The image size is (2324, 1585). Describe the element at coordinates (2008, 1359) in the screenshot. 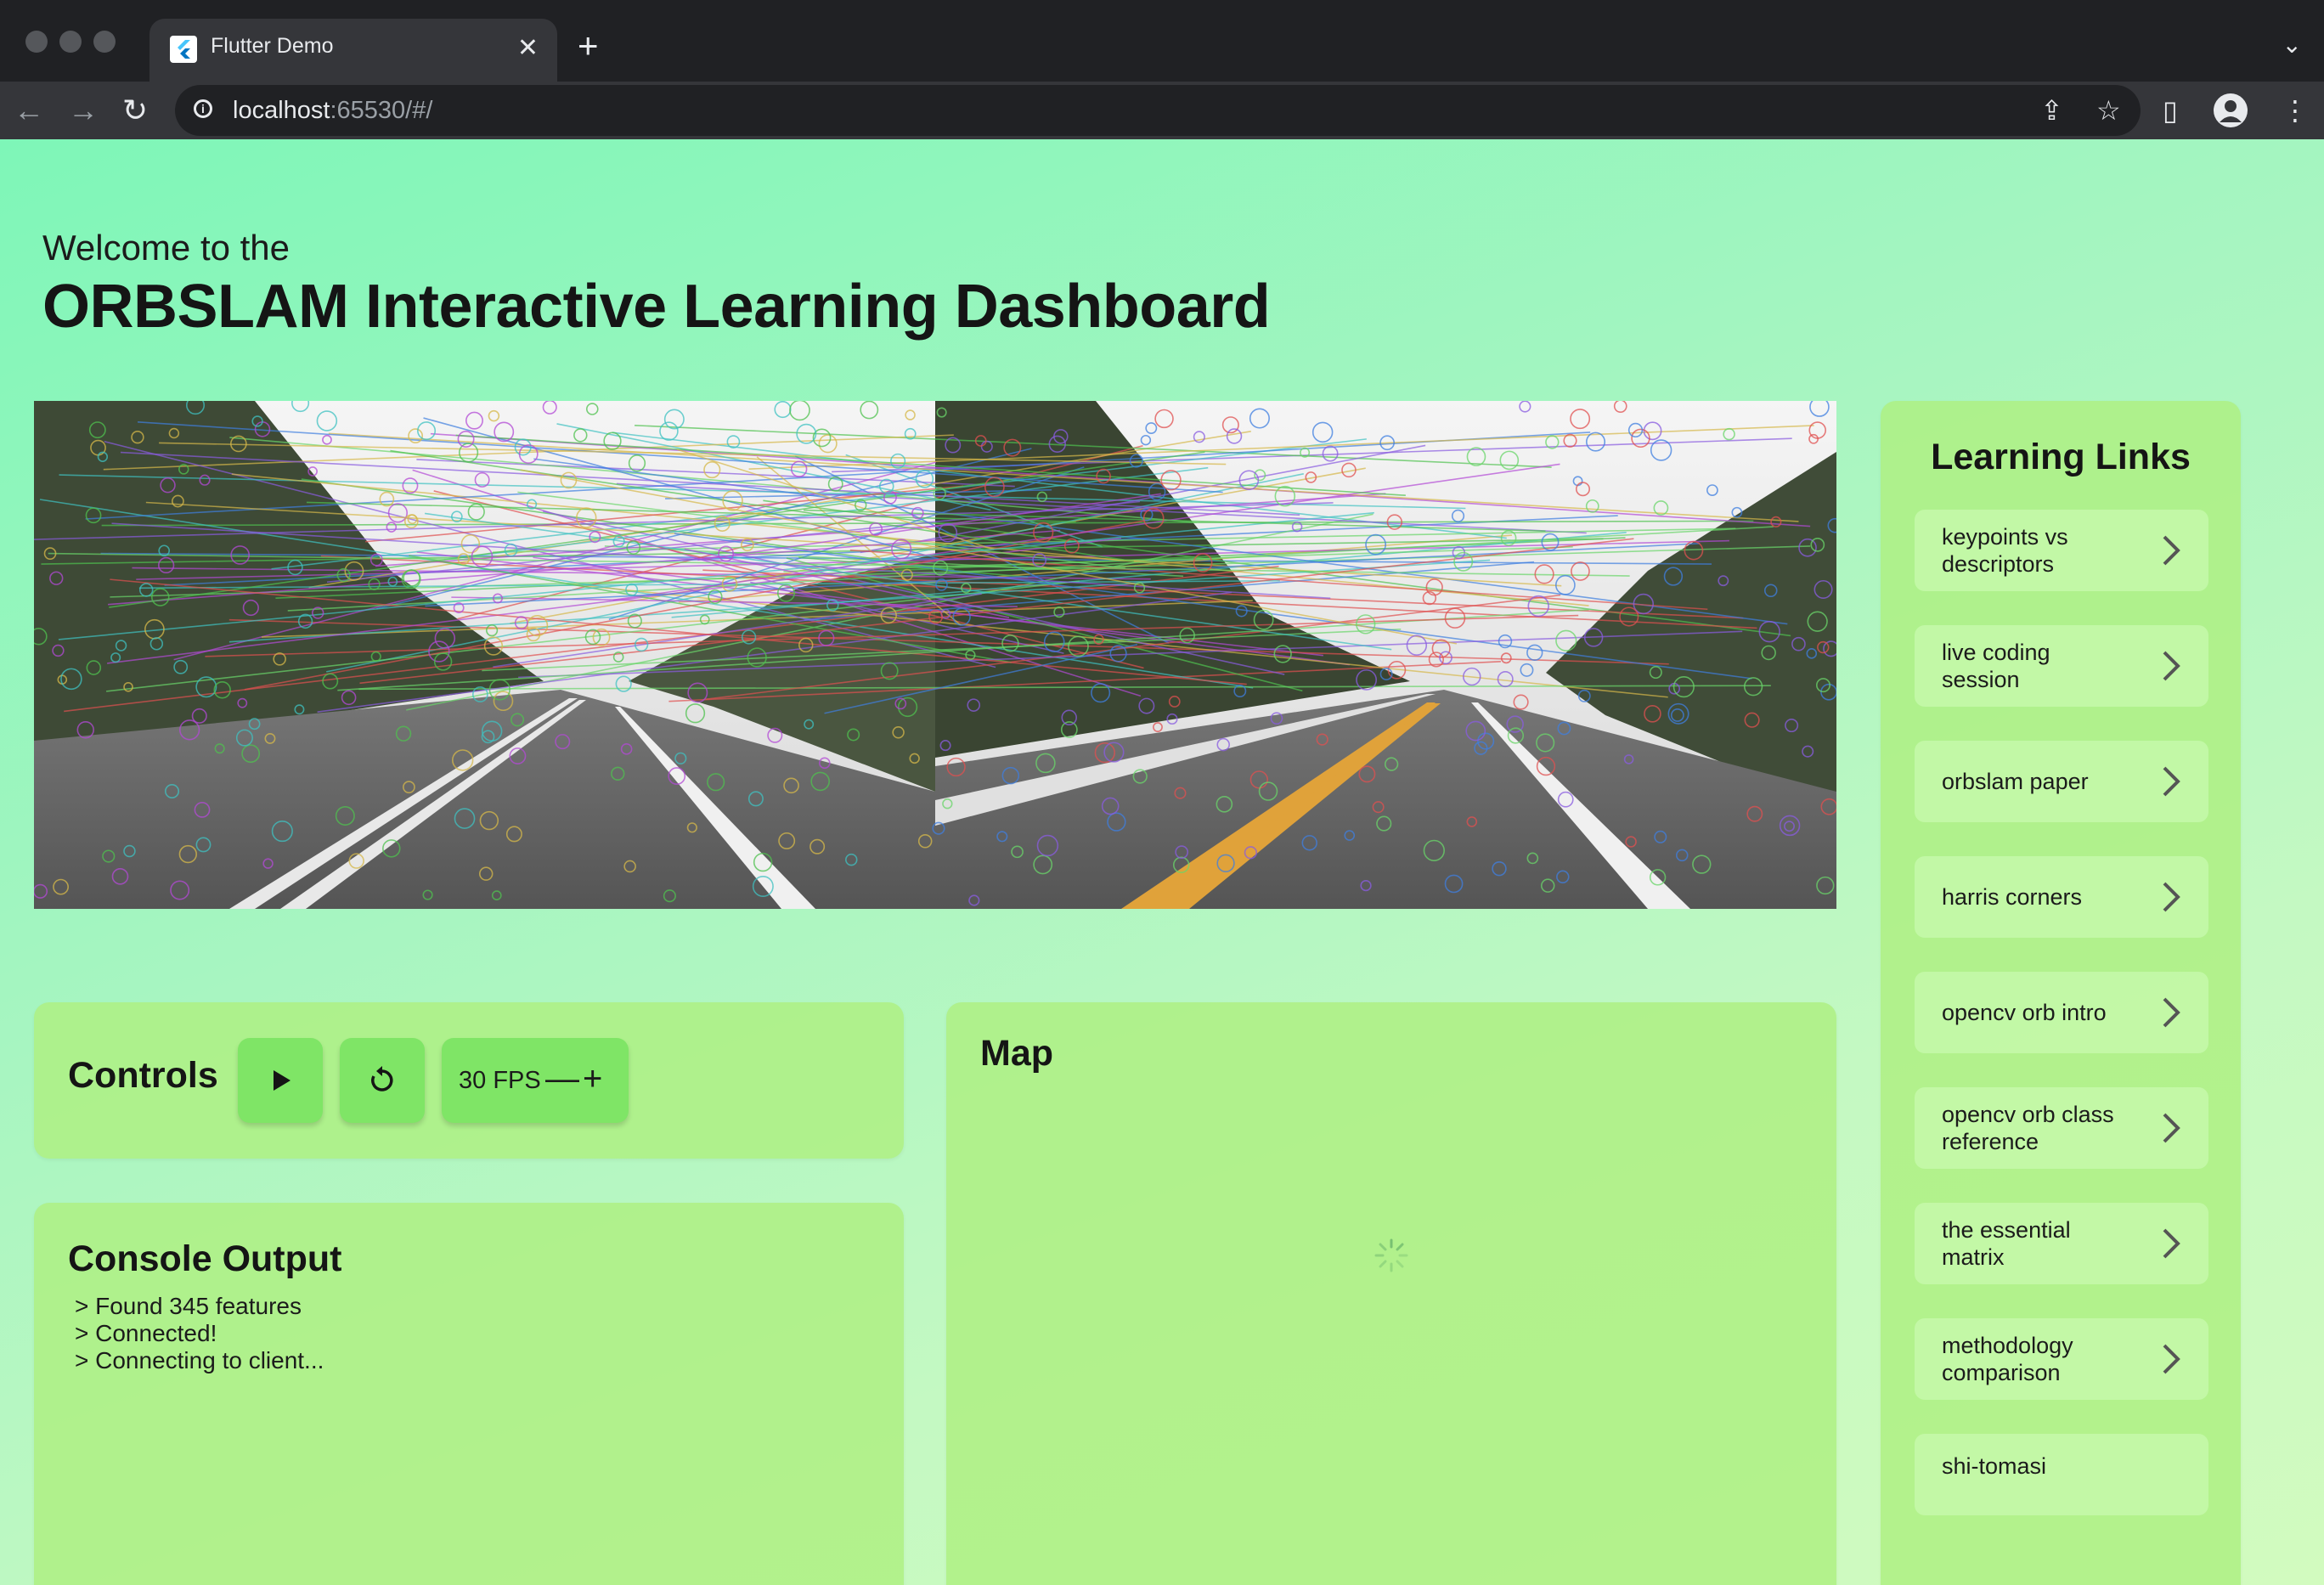

I see `link-label: methodology comparison` at that location.